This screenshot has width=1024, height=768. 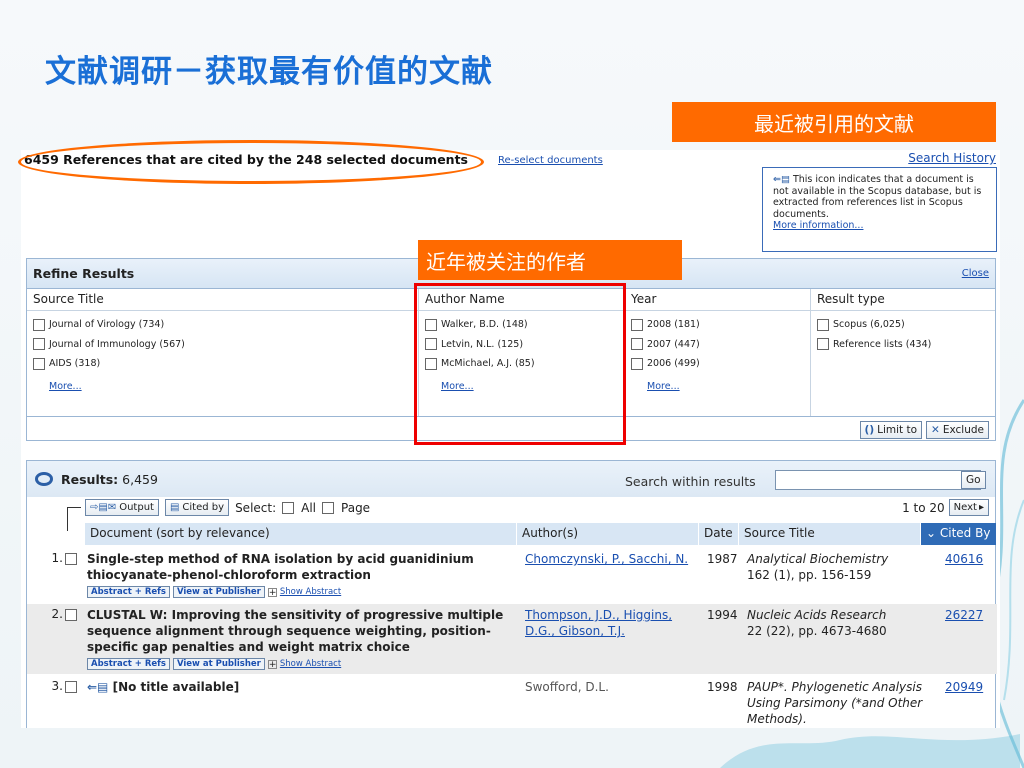 I want to click on search-history-link: Search History, so click(x=952, y=158).